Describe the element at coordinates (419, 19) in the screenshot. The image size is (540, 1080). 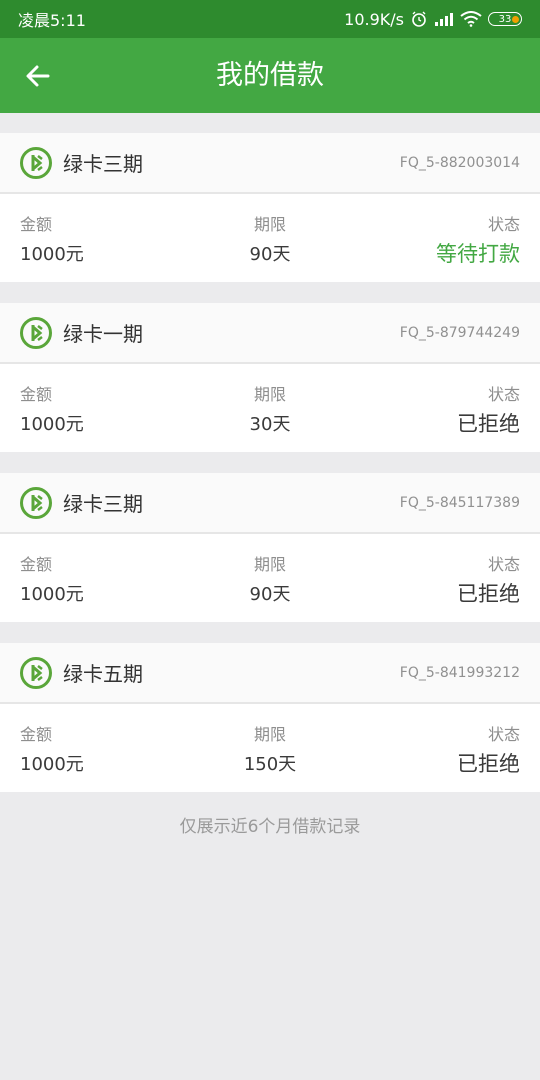
I see `alarm-icon` at that location.